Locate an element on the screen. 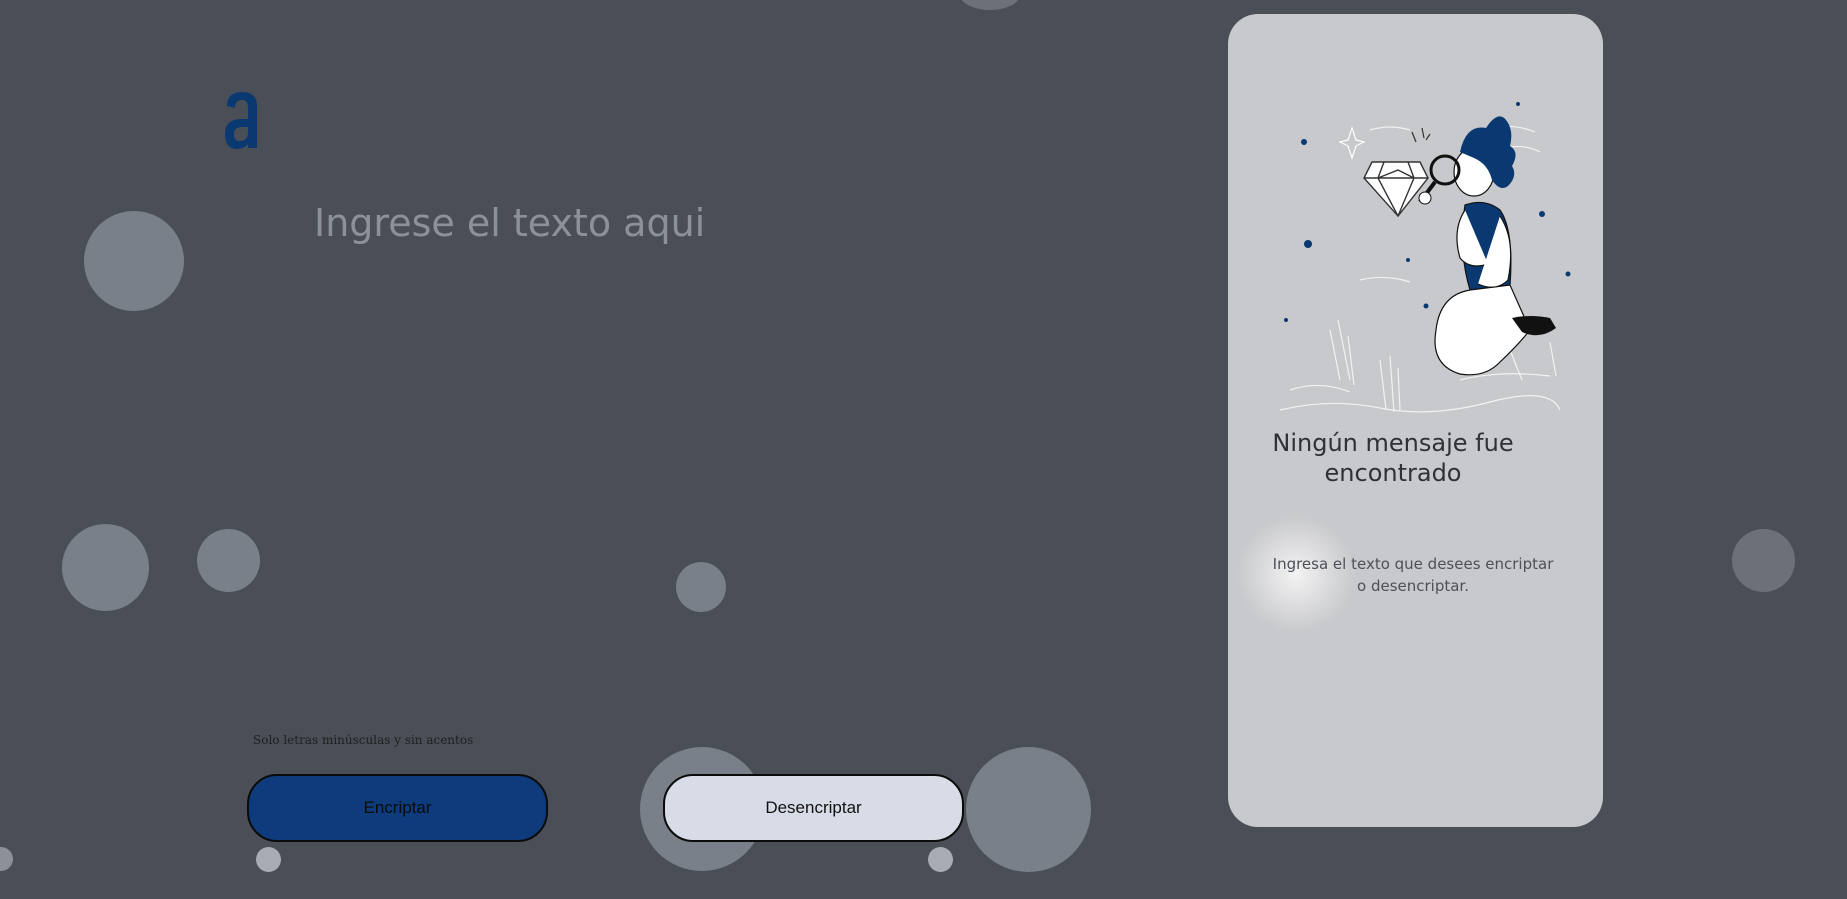  encrypt-button: Encriptar is located at coordinates (397, 808).